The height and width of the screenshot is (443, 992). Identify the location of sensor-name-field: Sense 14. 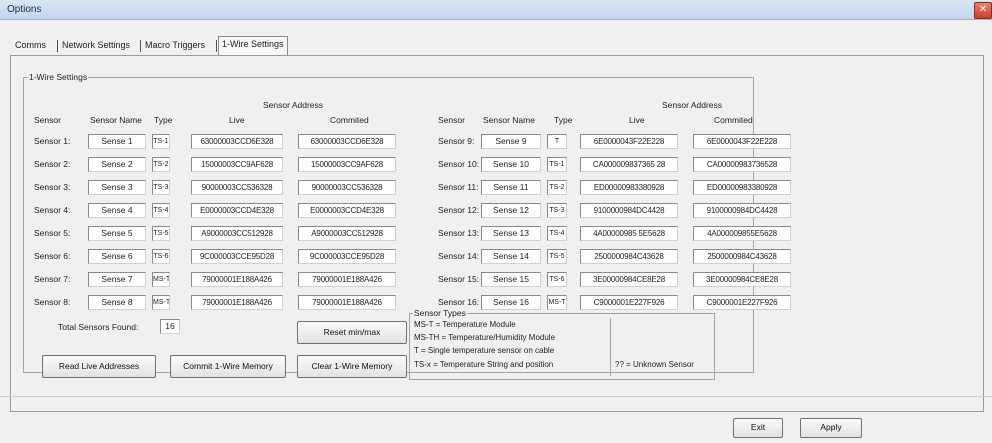
(511, 256).